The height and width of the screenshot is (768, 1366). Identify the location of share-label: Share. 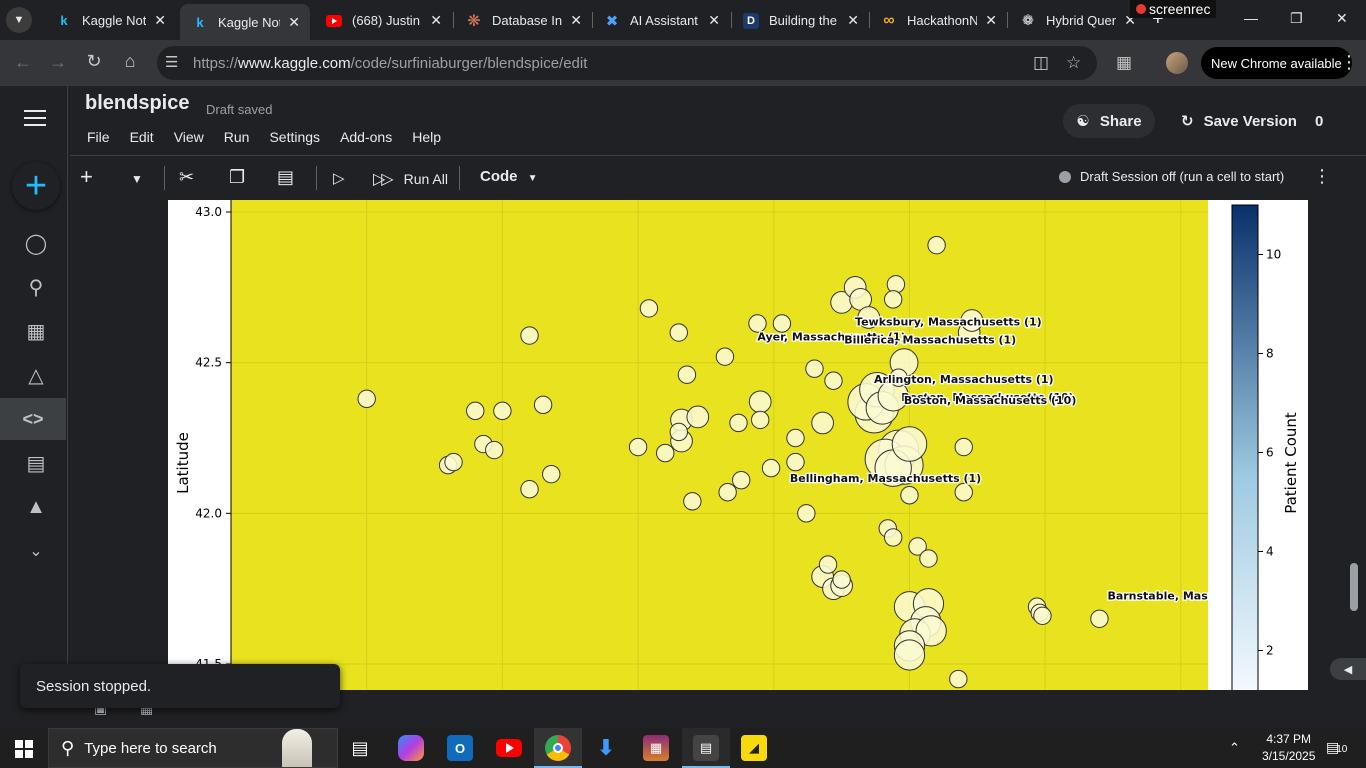
(1120, 121).